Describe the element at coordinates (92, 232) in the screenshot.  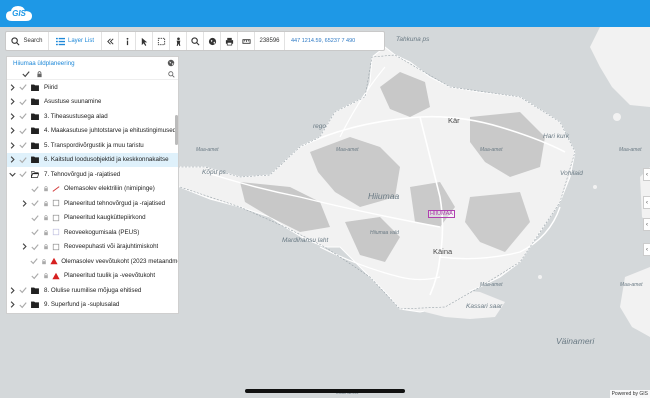
I see `sublayer-row: Reoveekogumisala (PEUS)` at that location.